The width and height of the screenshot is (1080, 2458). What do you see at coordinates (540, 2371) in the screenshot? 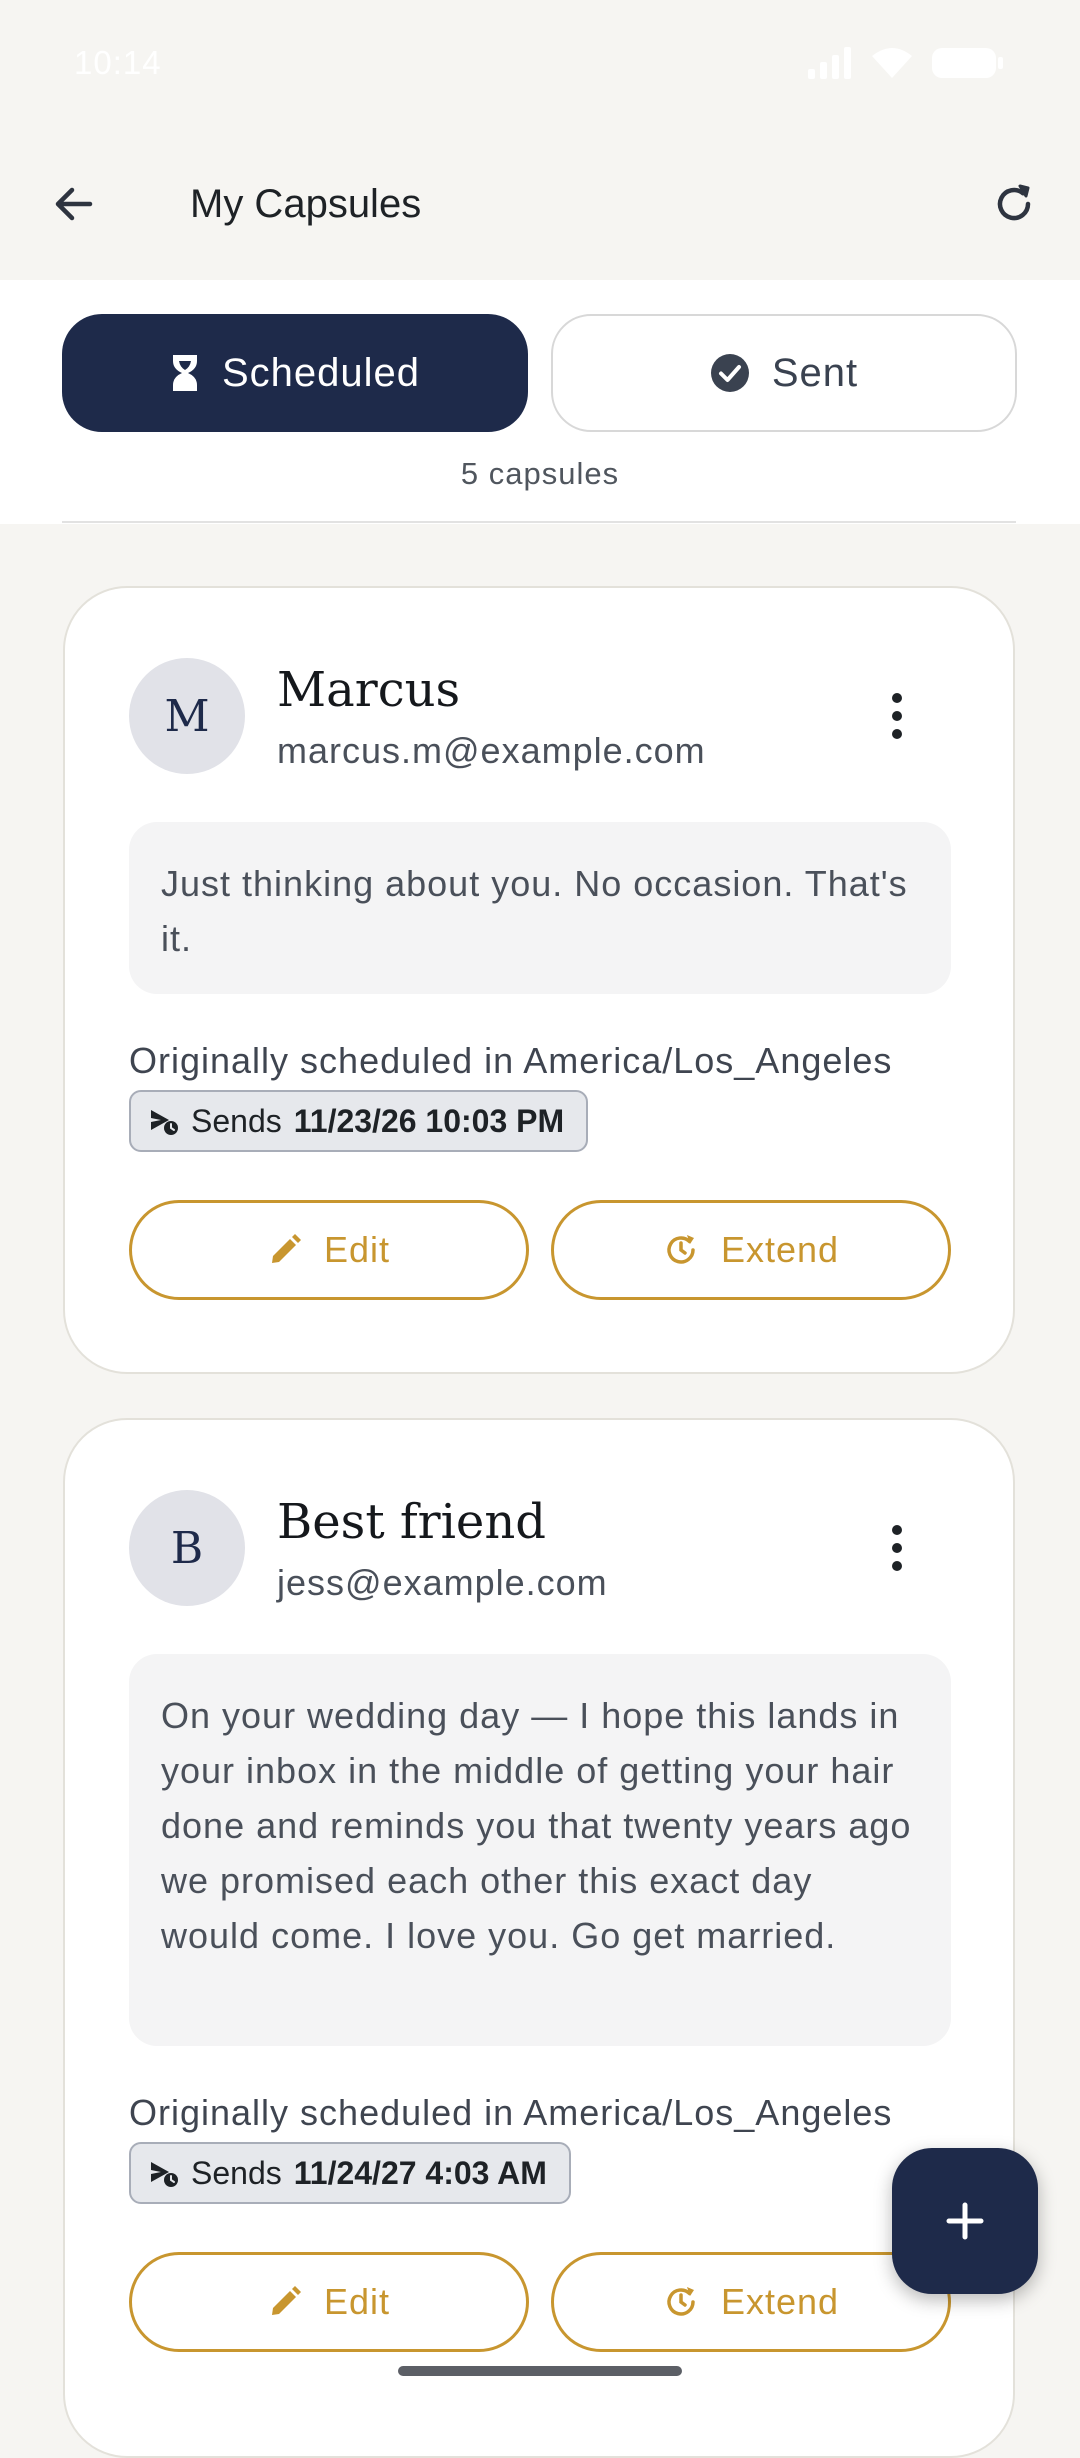
I see `home-indicator` at bounding box center [540, 2371].